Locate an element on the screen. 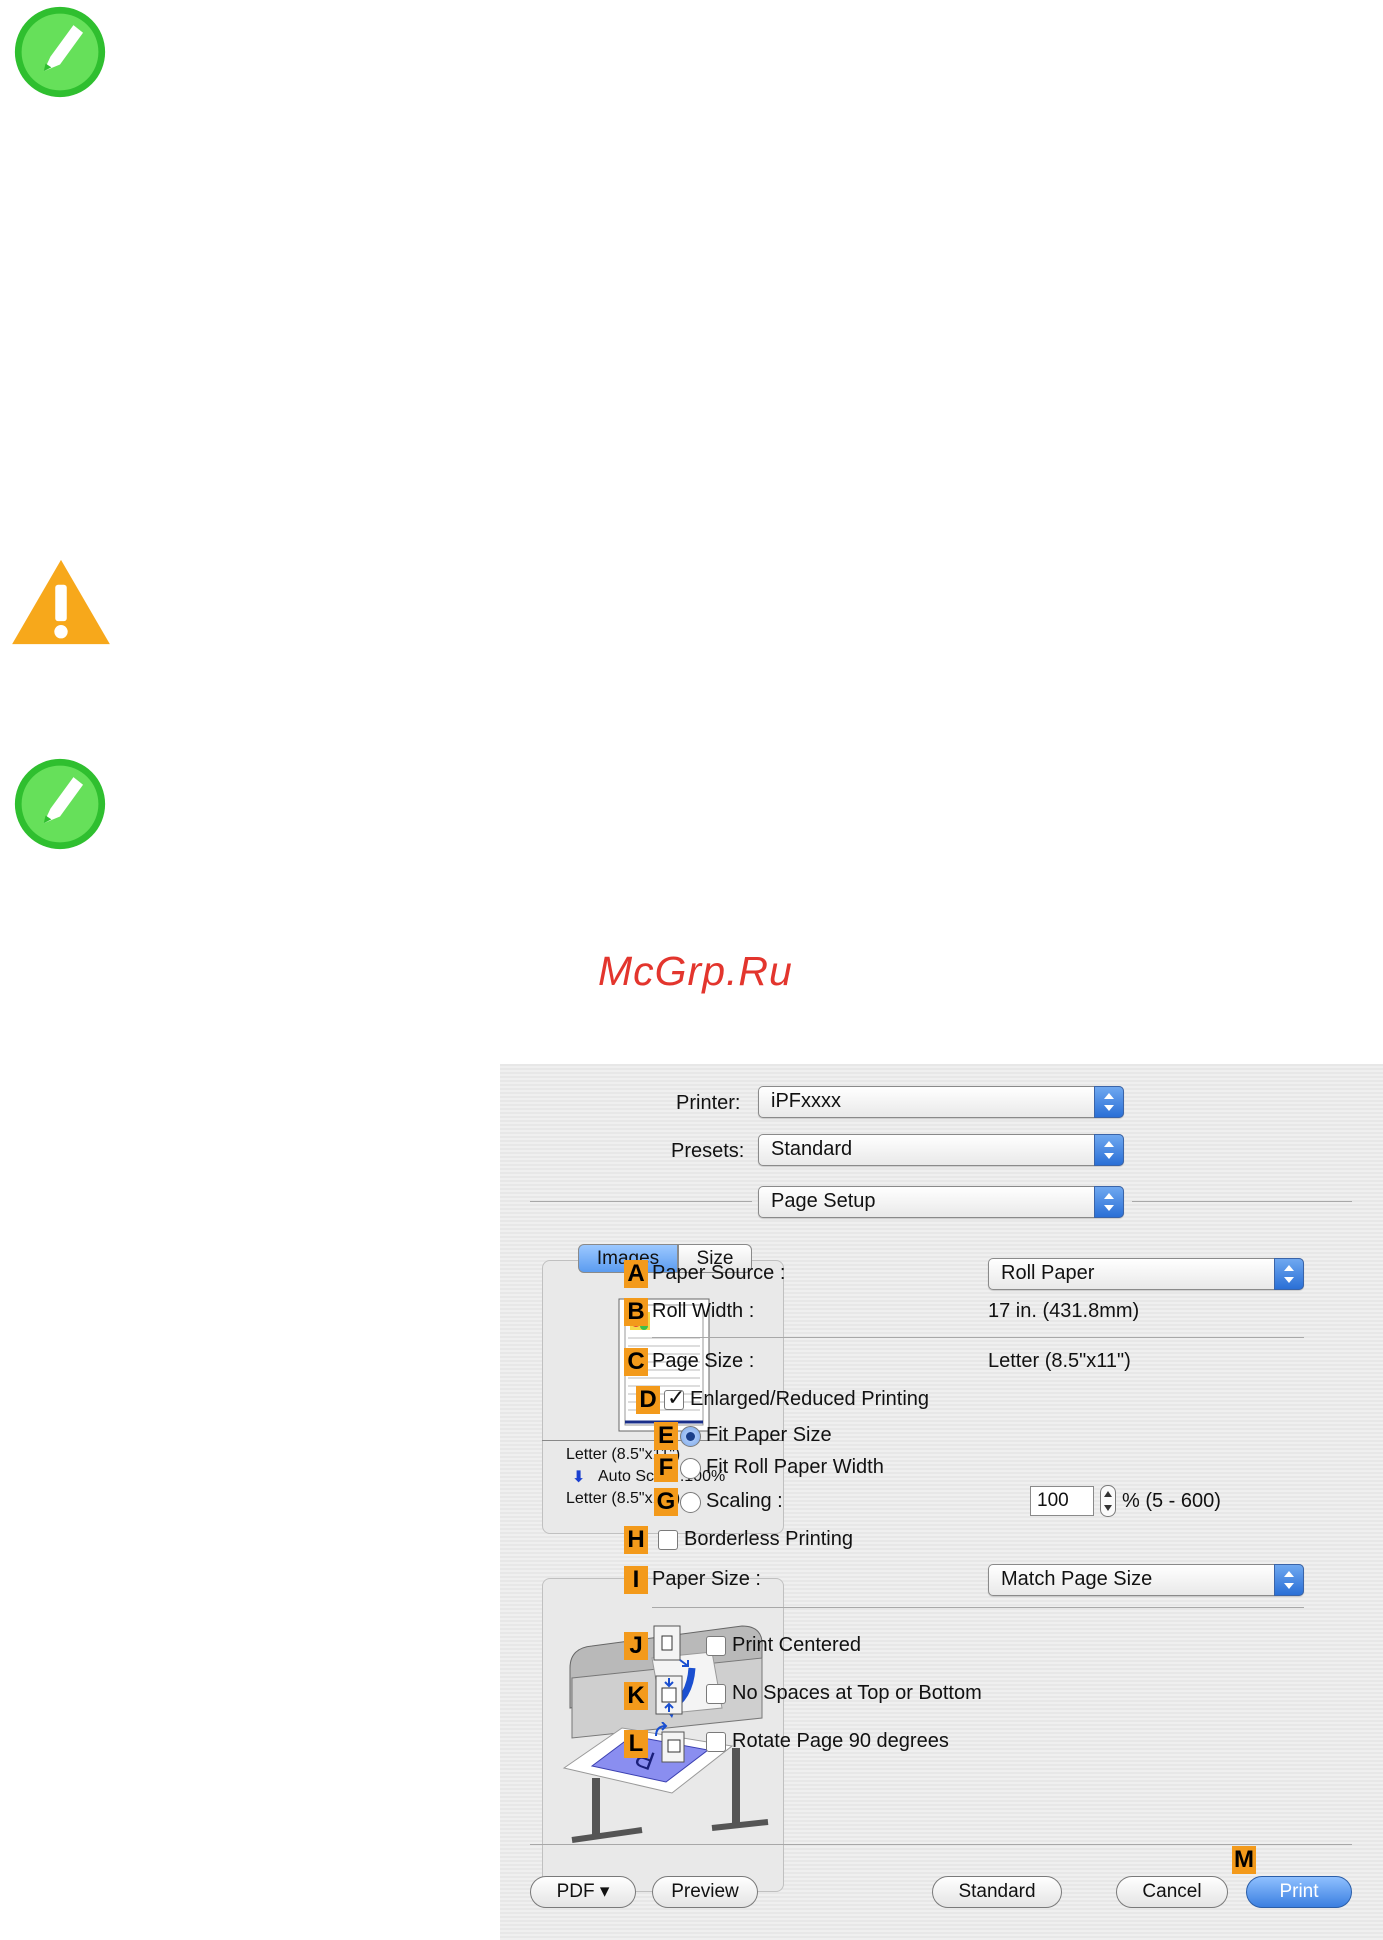 The height and width of the screenshot is (1940, 1383). print-centered-checkbox is located at coordinates (716, 1646).